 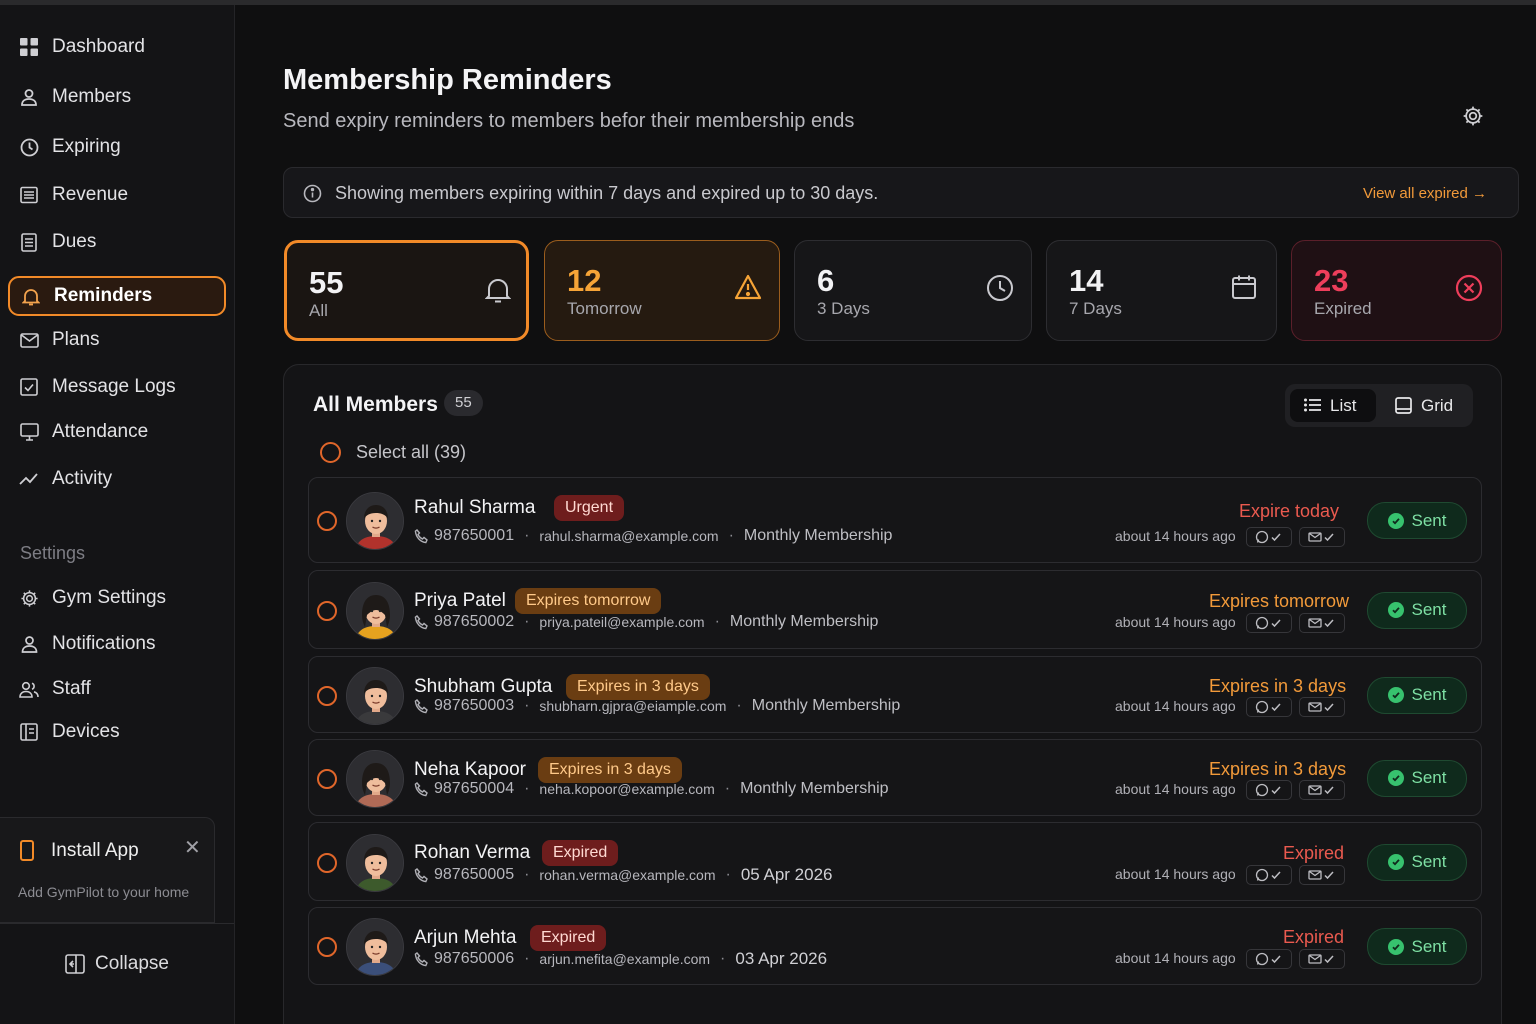 What do you see at coordinates (107, 870) in the screenshot?
I see `install-app-card: Install App ✕ Add GymPilot to your home` at bounding box center [107, 870].